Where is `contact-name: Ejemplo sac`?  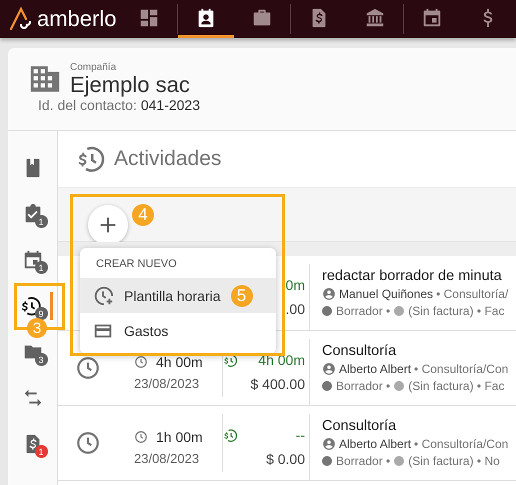 contact-name: Ejemplo sac is located at coordinates (130, 85).